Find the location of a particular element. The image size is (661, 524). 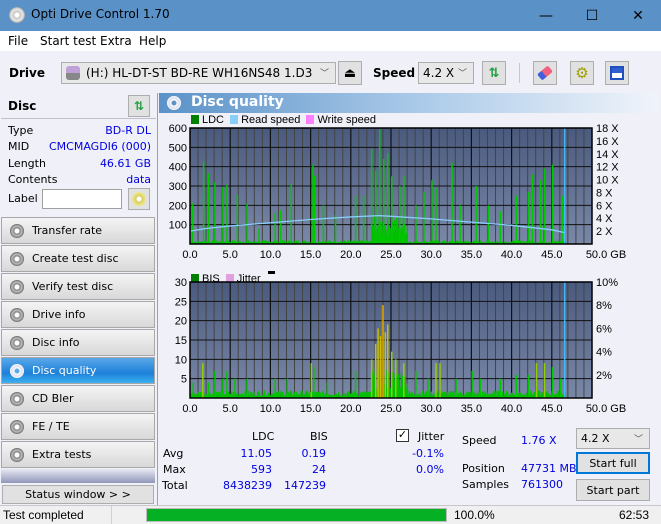

y-tick-left: 500 is located at coordinates (178, 148).